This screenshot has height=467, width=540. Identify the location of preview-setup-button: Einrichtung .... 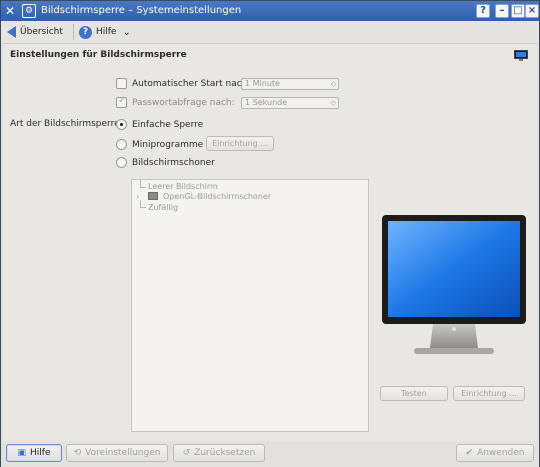
(489, 393).